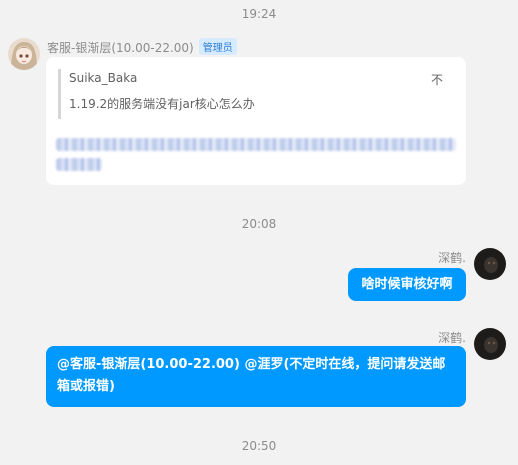 The image size is (518, 465). What do you see at coordinates (259, 14) in the screenshot?
I see `timestamp: 19:24` at bounding box center [259, 14].